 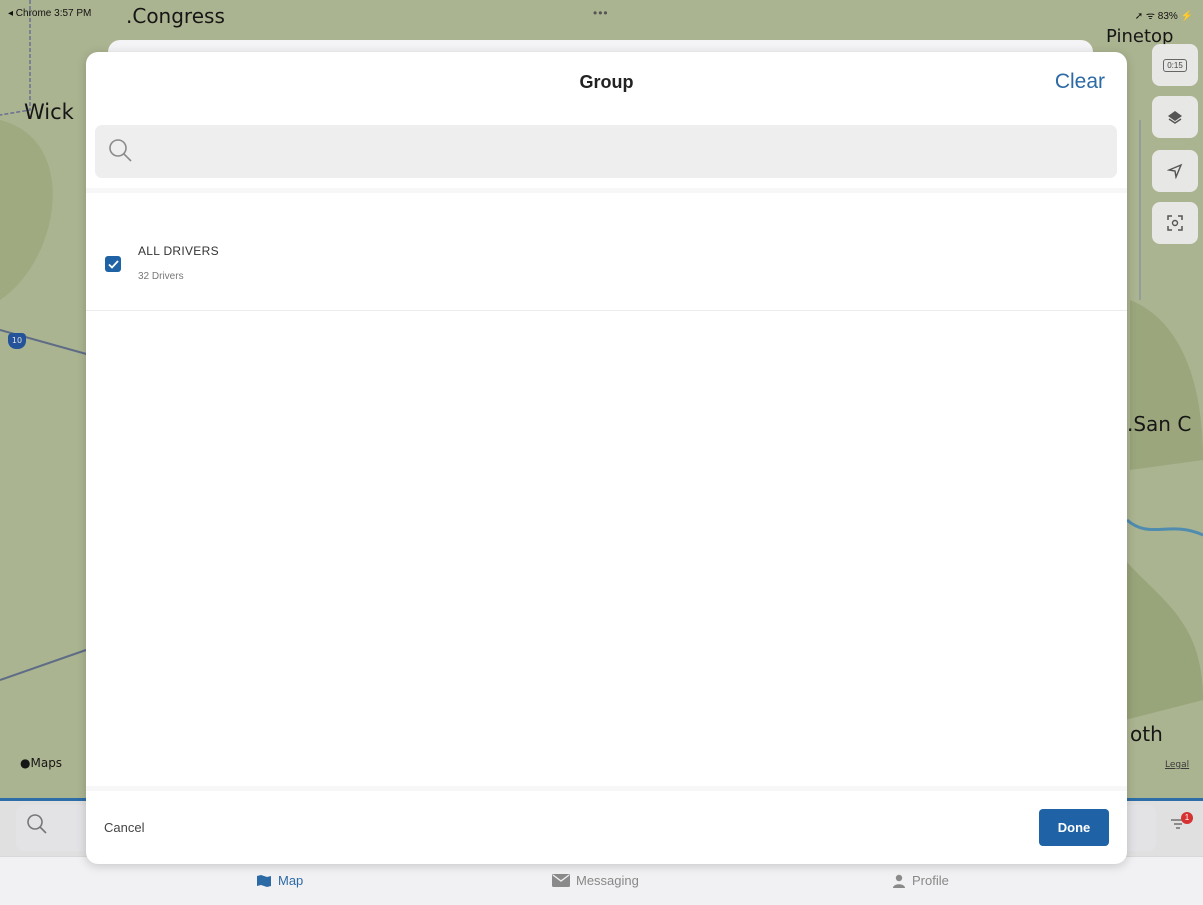 I want to click on all-drivers-checkbox, so click(x=113, y=264).